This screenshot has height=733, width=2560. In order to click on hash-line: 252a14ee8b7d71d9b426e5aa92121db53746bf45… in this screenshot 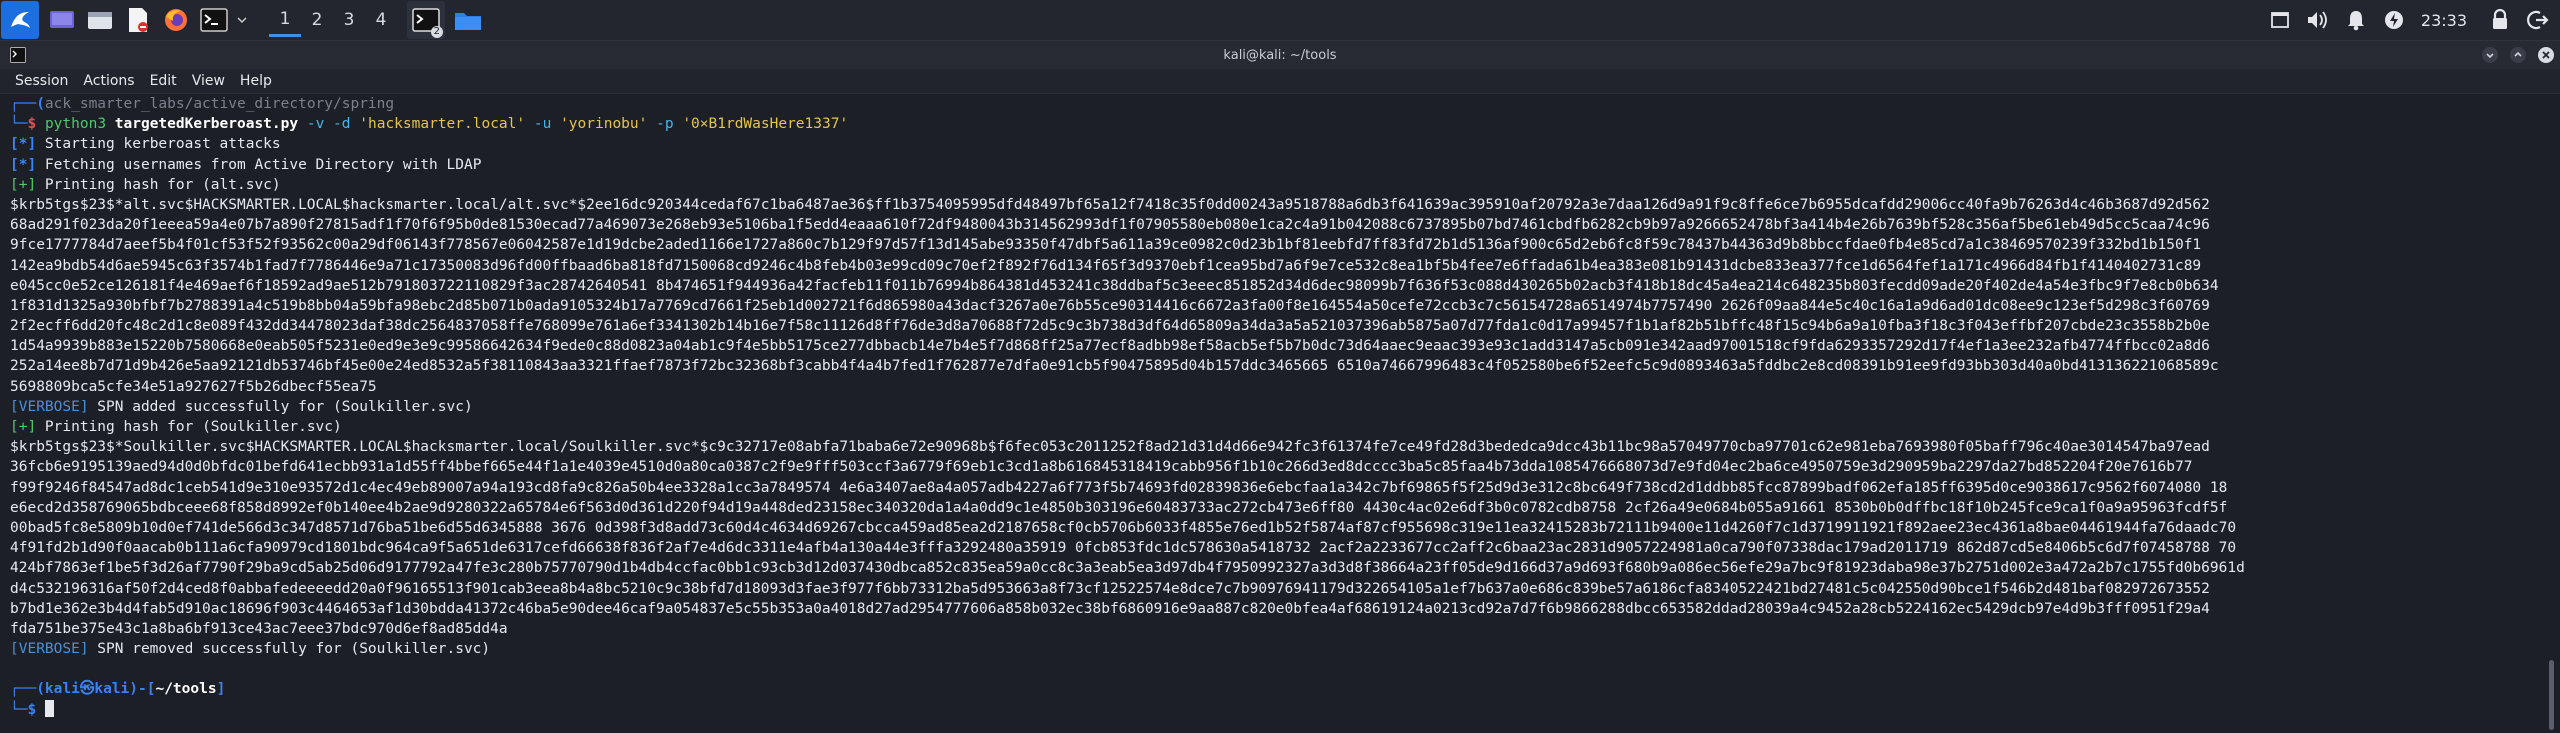, I will do `click(1114, 366)`.